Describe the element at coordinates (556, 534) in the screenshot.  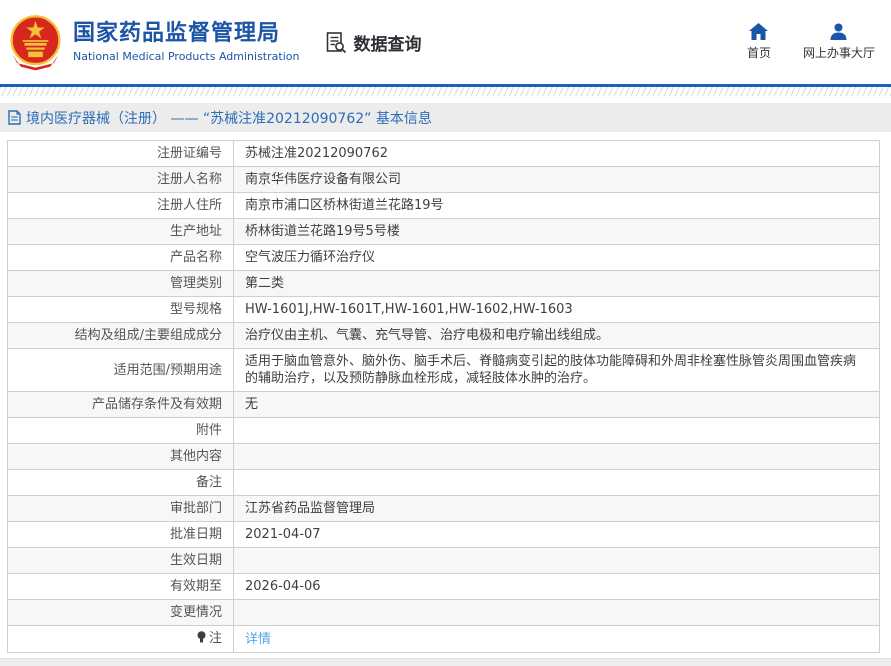
I see `field-value: 2021-04-07` at that location.